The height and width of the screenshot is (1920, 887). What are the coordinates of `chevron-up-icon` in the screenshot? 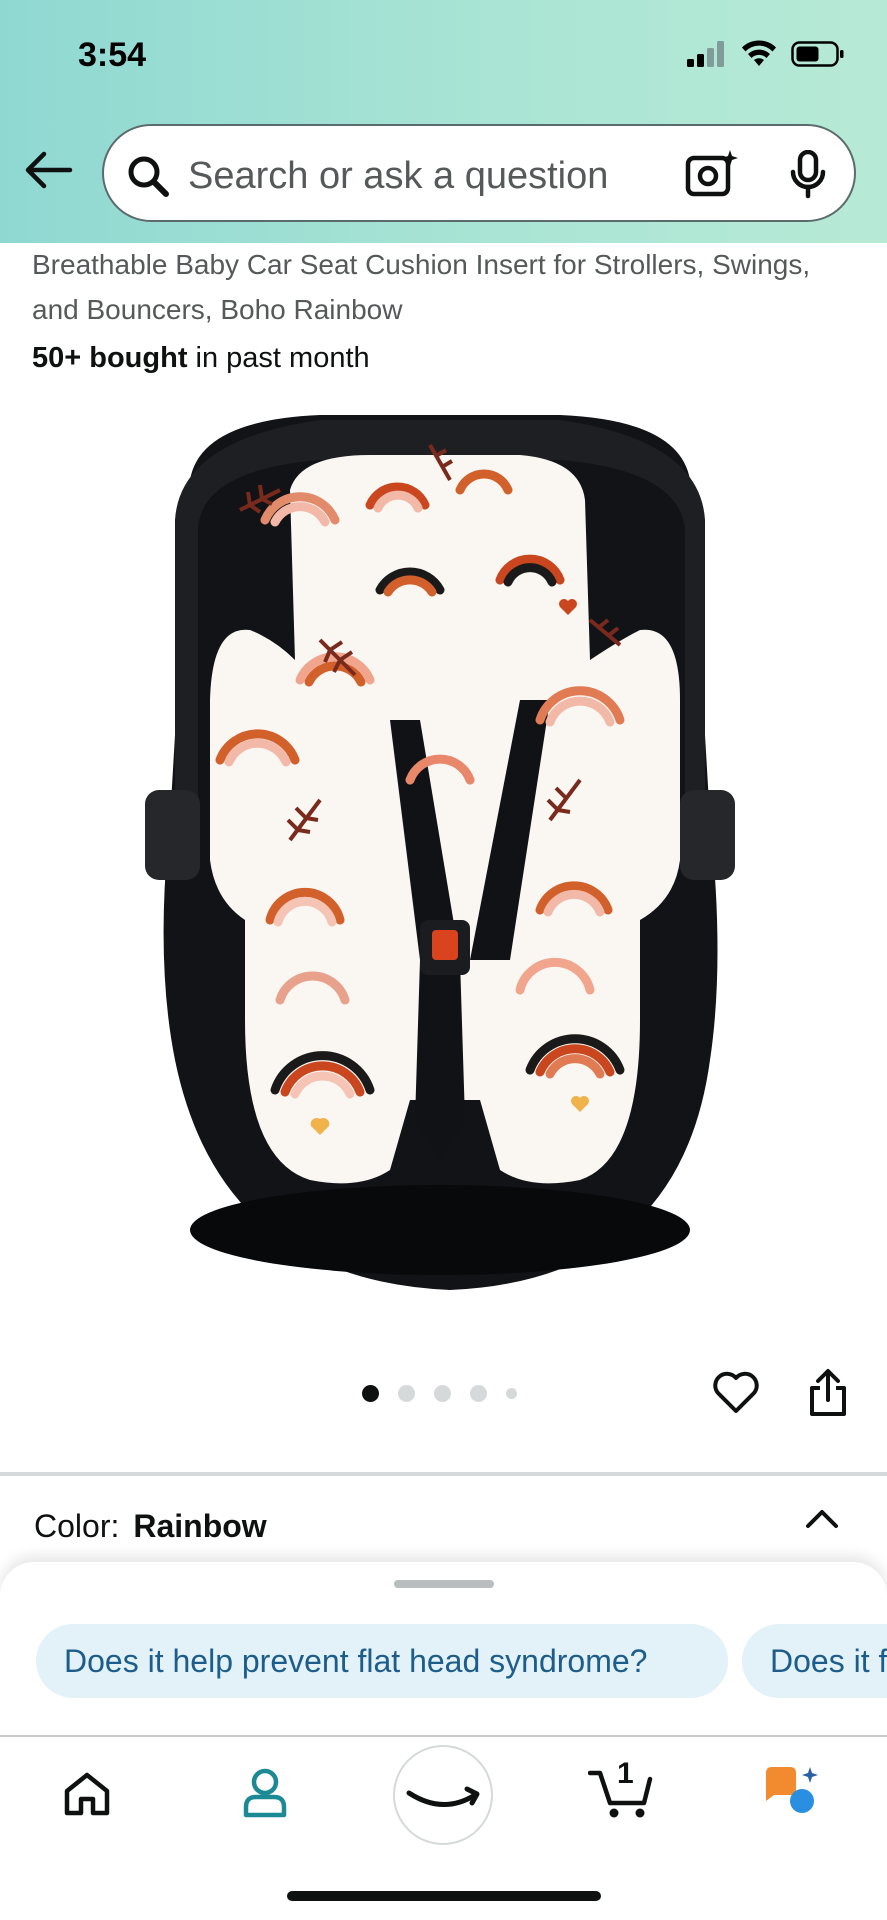 It's located at (822, 1519).